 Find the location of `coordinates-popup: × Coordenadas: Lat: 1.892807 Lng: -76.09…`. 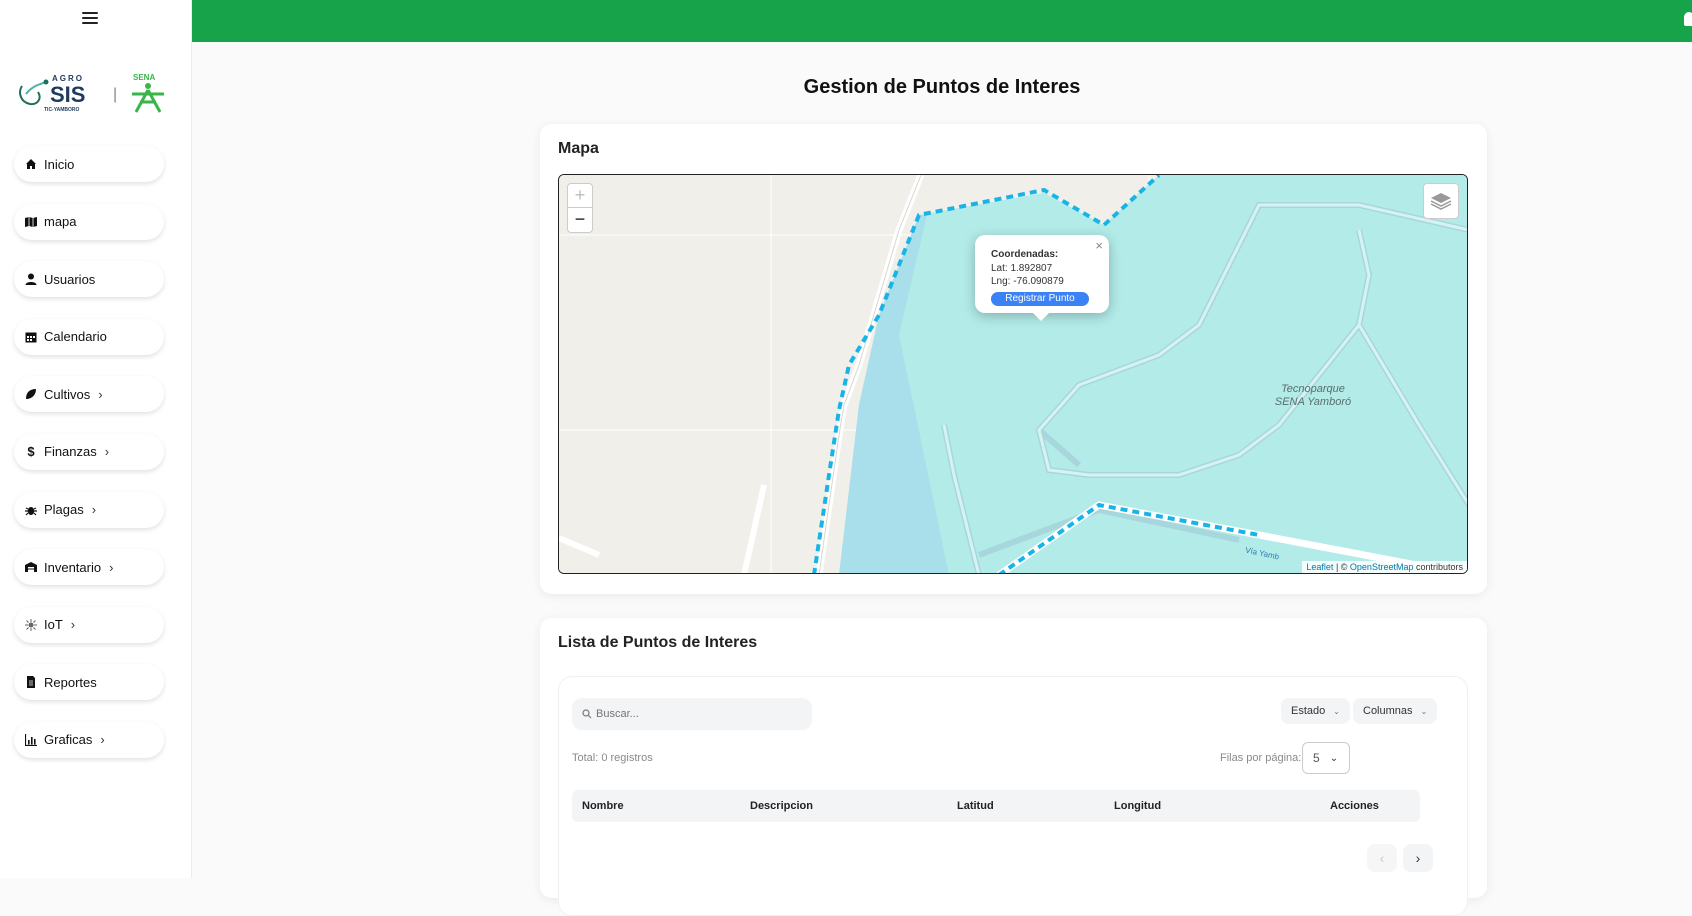

coordinates-popup: × Coordenadas: Lat: 1.892807 Lng: -76.09… is located at coordinates (1042, 278).